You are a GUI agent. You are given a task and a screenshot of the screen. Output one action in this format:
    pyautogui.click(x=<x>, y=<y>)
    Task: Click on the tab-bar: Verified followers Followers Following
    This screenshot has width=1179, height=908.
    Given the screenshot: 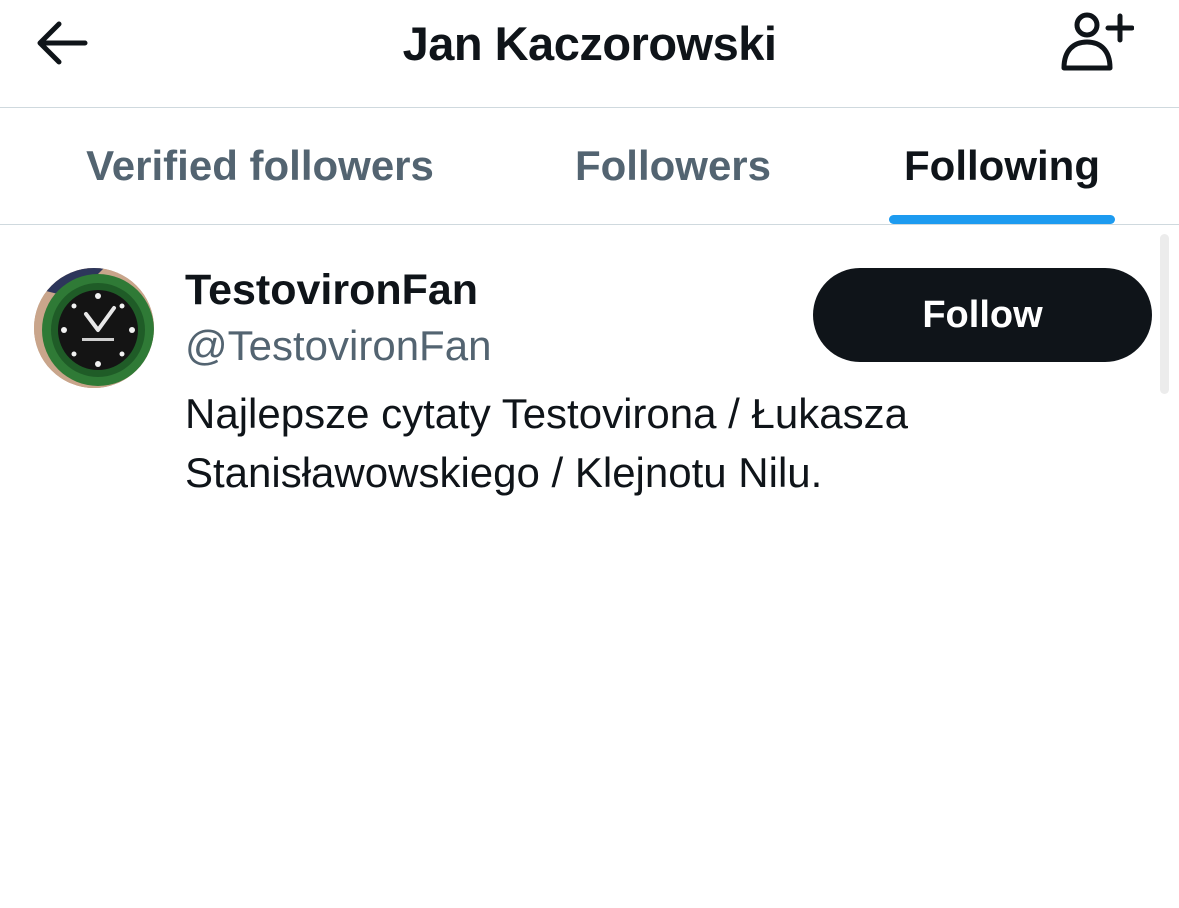 What is the action you would take?
    pyautogui.click(x=589, y=166)
    